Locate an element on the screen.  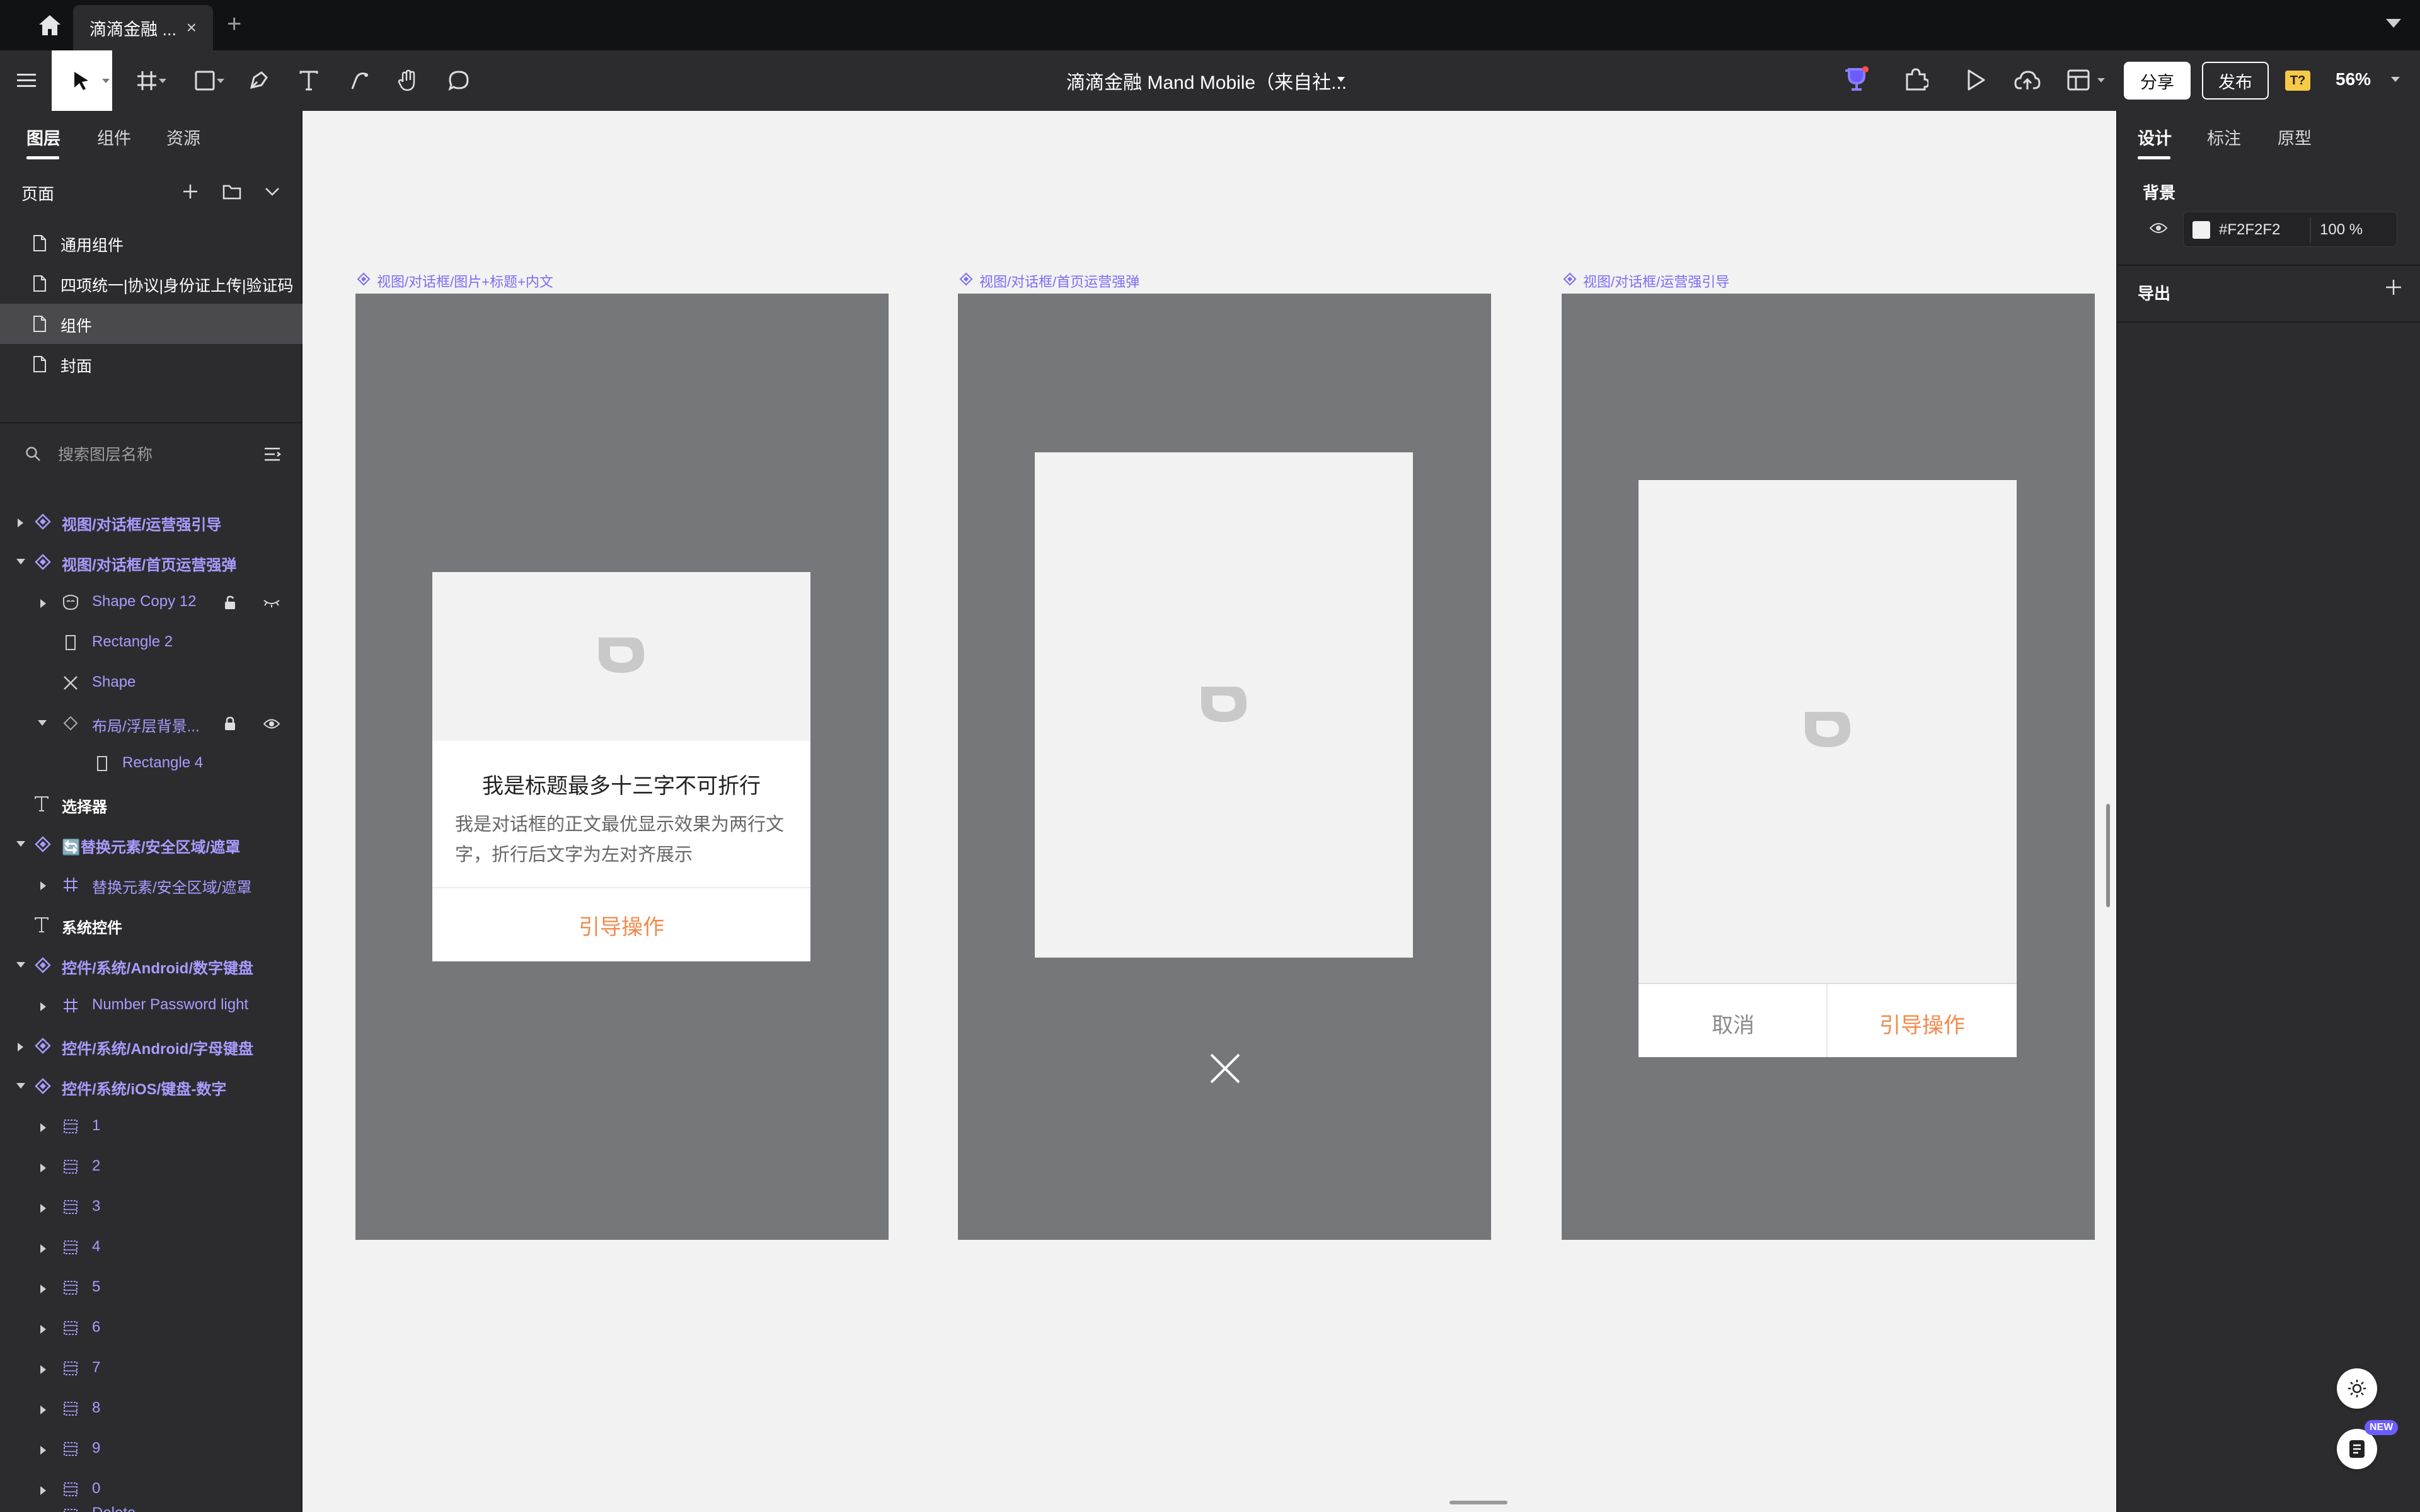
add-export-icon is located at coordinates (2393, 288).